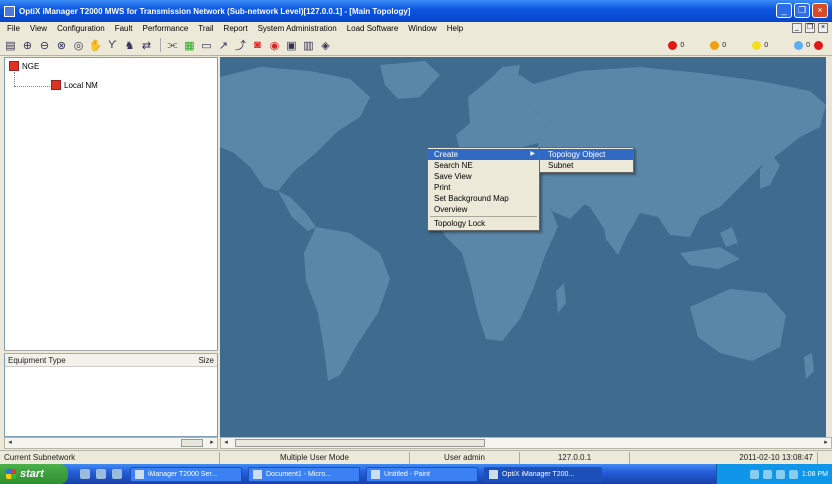 The image size is (832, 484). I want to click on menu-item-topology-lock: Topology Lock, so click(483, 223).